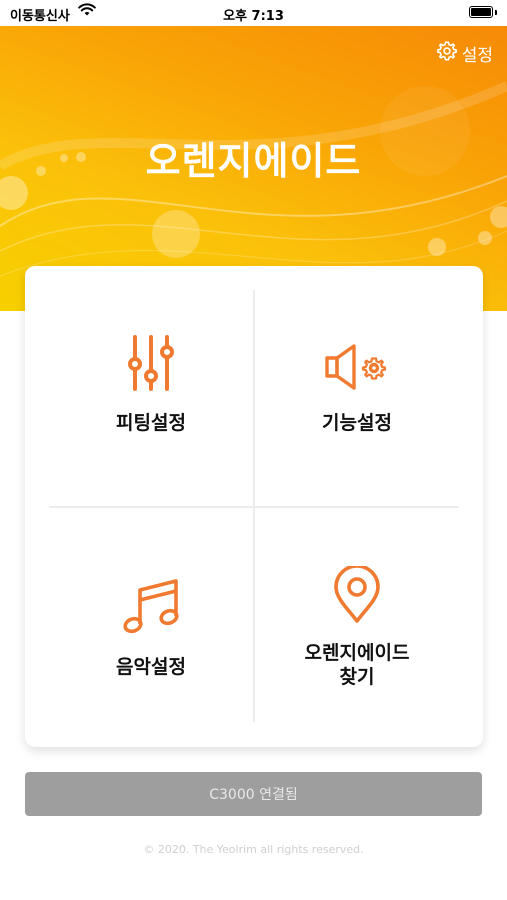 This screenshot has height=900, width=507. I want to click on app-title: 오렌지에이드, so click(253, 161).